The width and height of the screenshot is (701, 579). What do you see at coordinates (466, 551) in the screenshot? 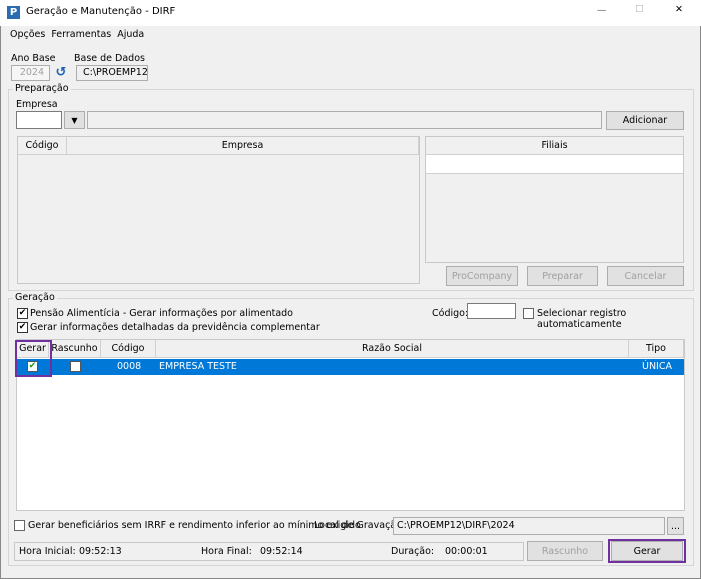
I see `duracao-value: 00:00:01` at bounding box center [466, 551].